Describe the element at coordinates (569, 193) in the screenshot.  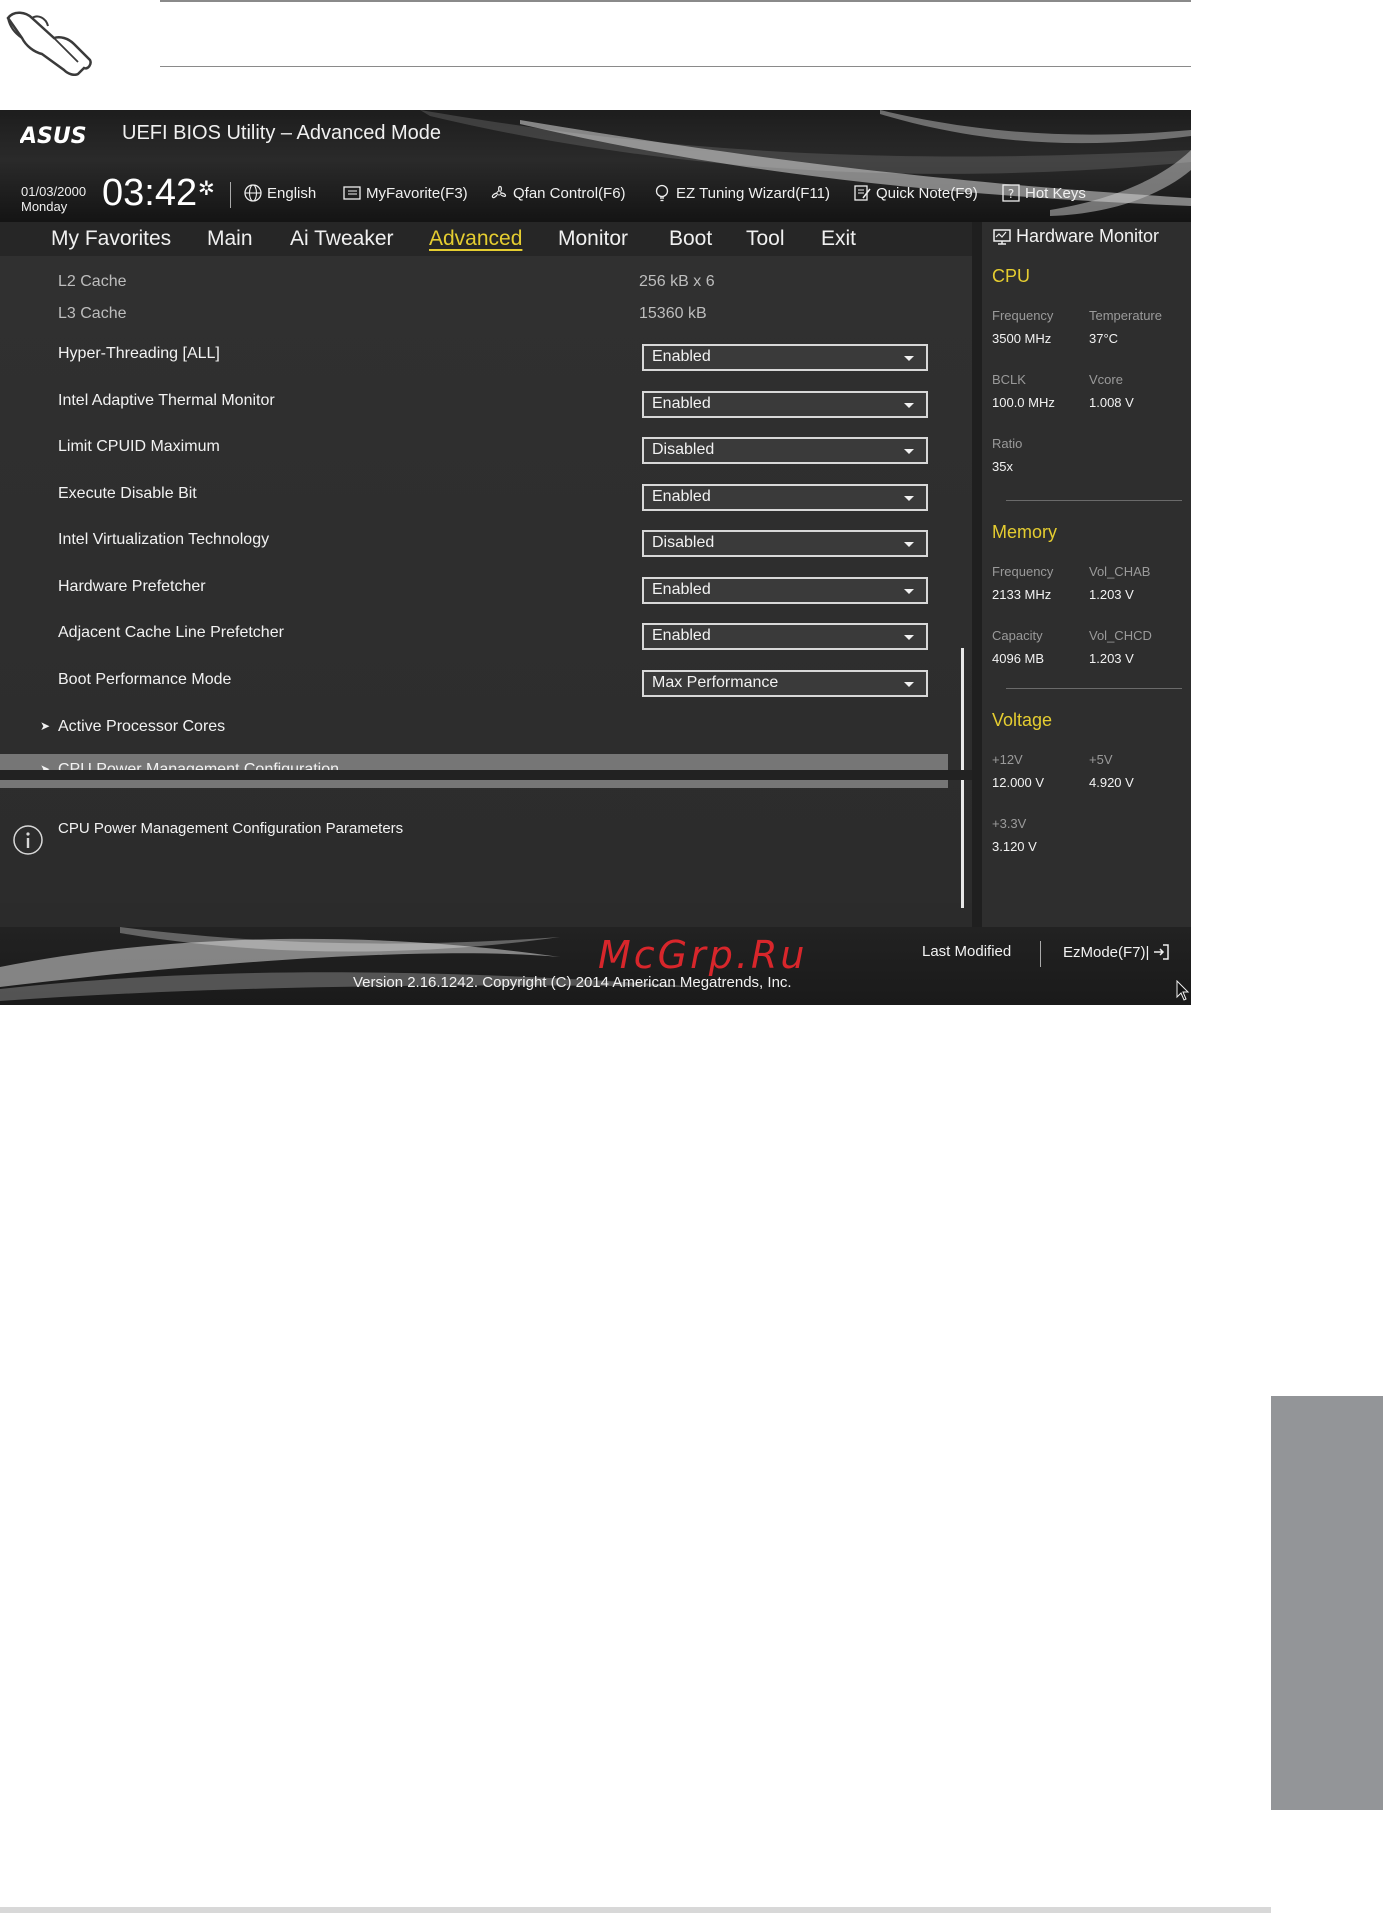
I see `qfan-label: Qfan Control(F6)` at that location.